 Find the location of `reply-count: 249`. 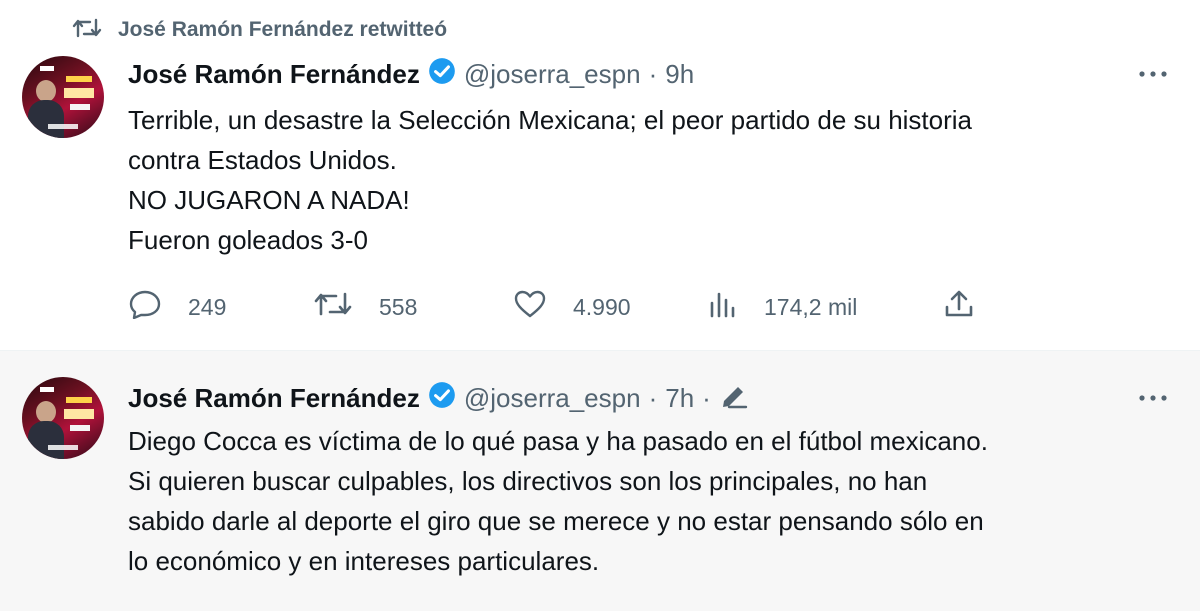

reply-count: 249 is located at coordinates (207, 306).